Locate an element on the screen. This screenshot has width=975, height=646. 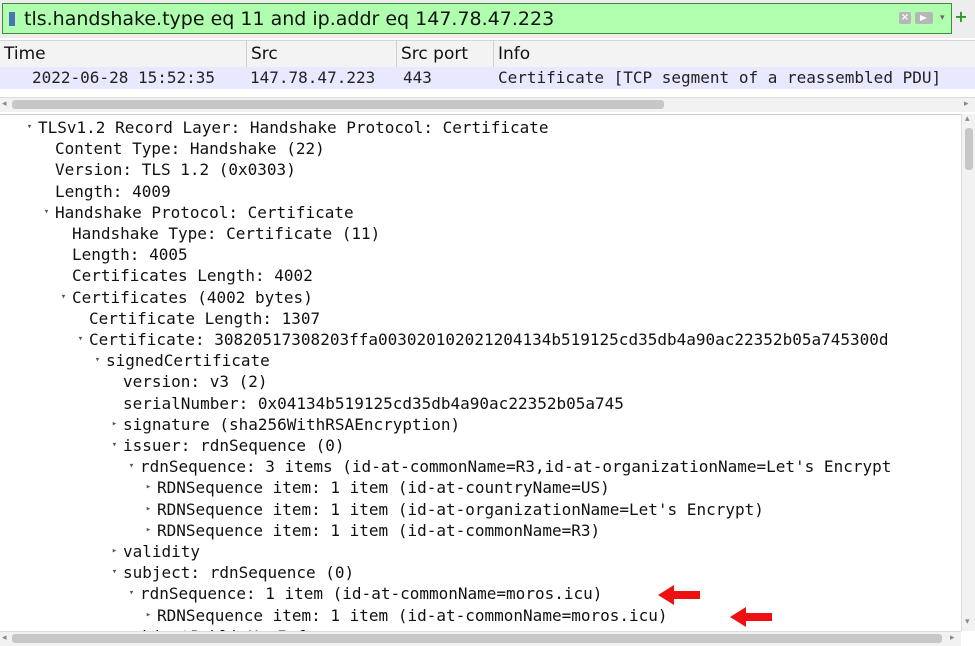
tree-item-label: issuer: rdnSequence (0) is located at coordinates (234, 445).